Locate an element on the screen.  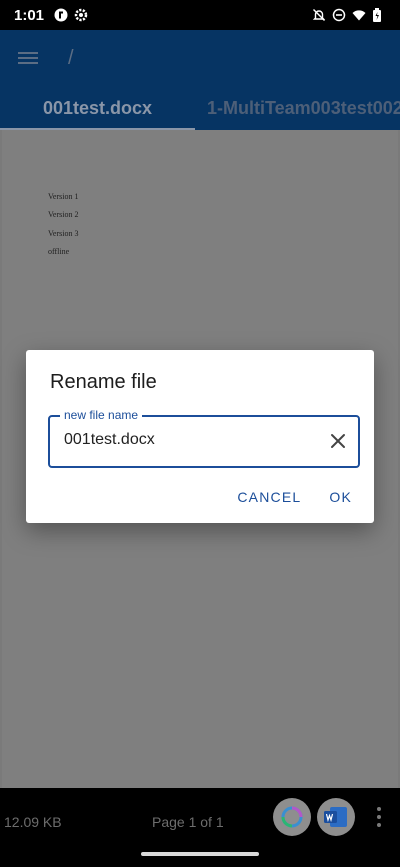
new-file-name-label: new file name is located at coordinates (101, 415).